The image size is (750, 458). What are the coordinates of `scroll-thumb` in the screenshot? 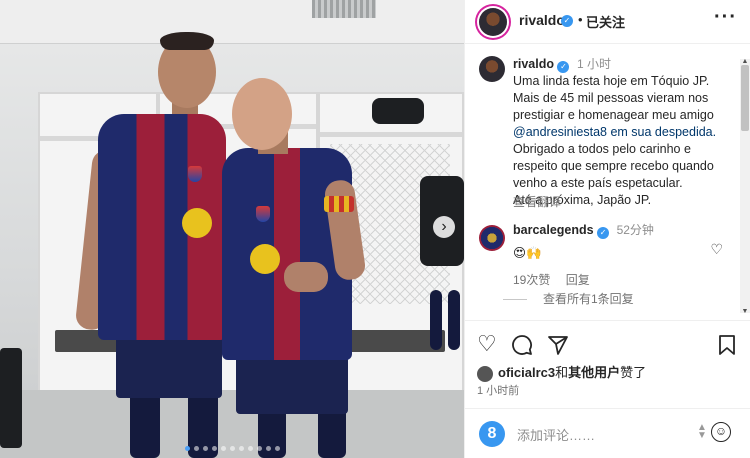 It's located at (745, 98).